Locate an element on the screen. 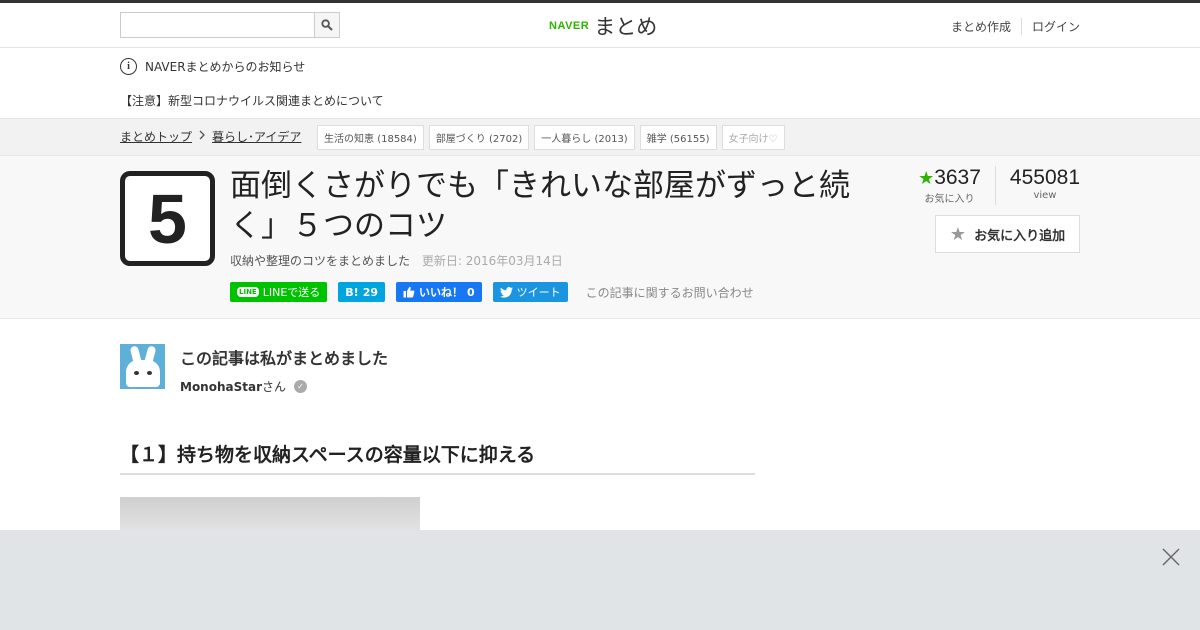 The image size is (1200, 630). views-label: view is located at coordinates (1045, 195).